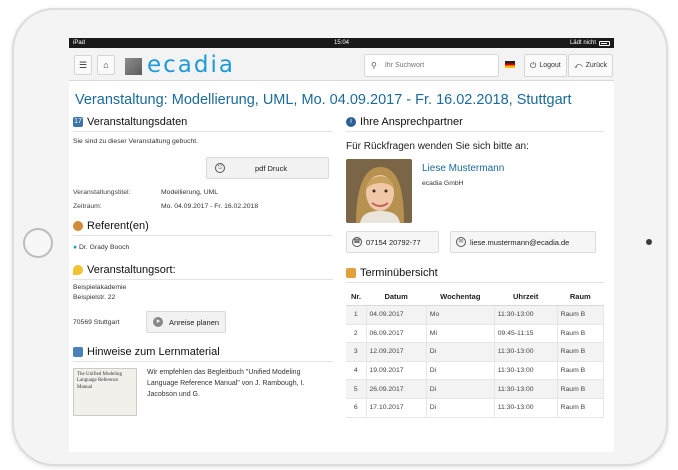  What do you see at coordinates (463, 168) in the screenshot?
I see `contact-name: Liese Mustermann` at bounding box center [463, 168].